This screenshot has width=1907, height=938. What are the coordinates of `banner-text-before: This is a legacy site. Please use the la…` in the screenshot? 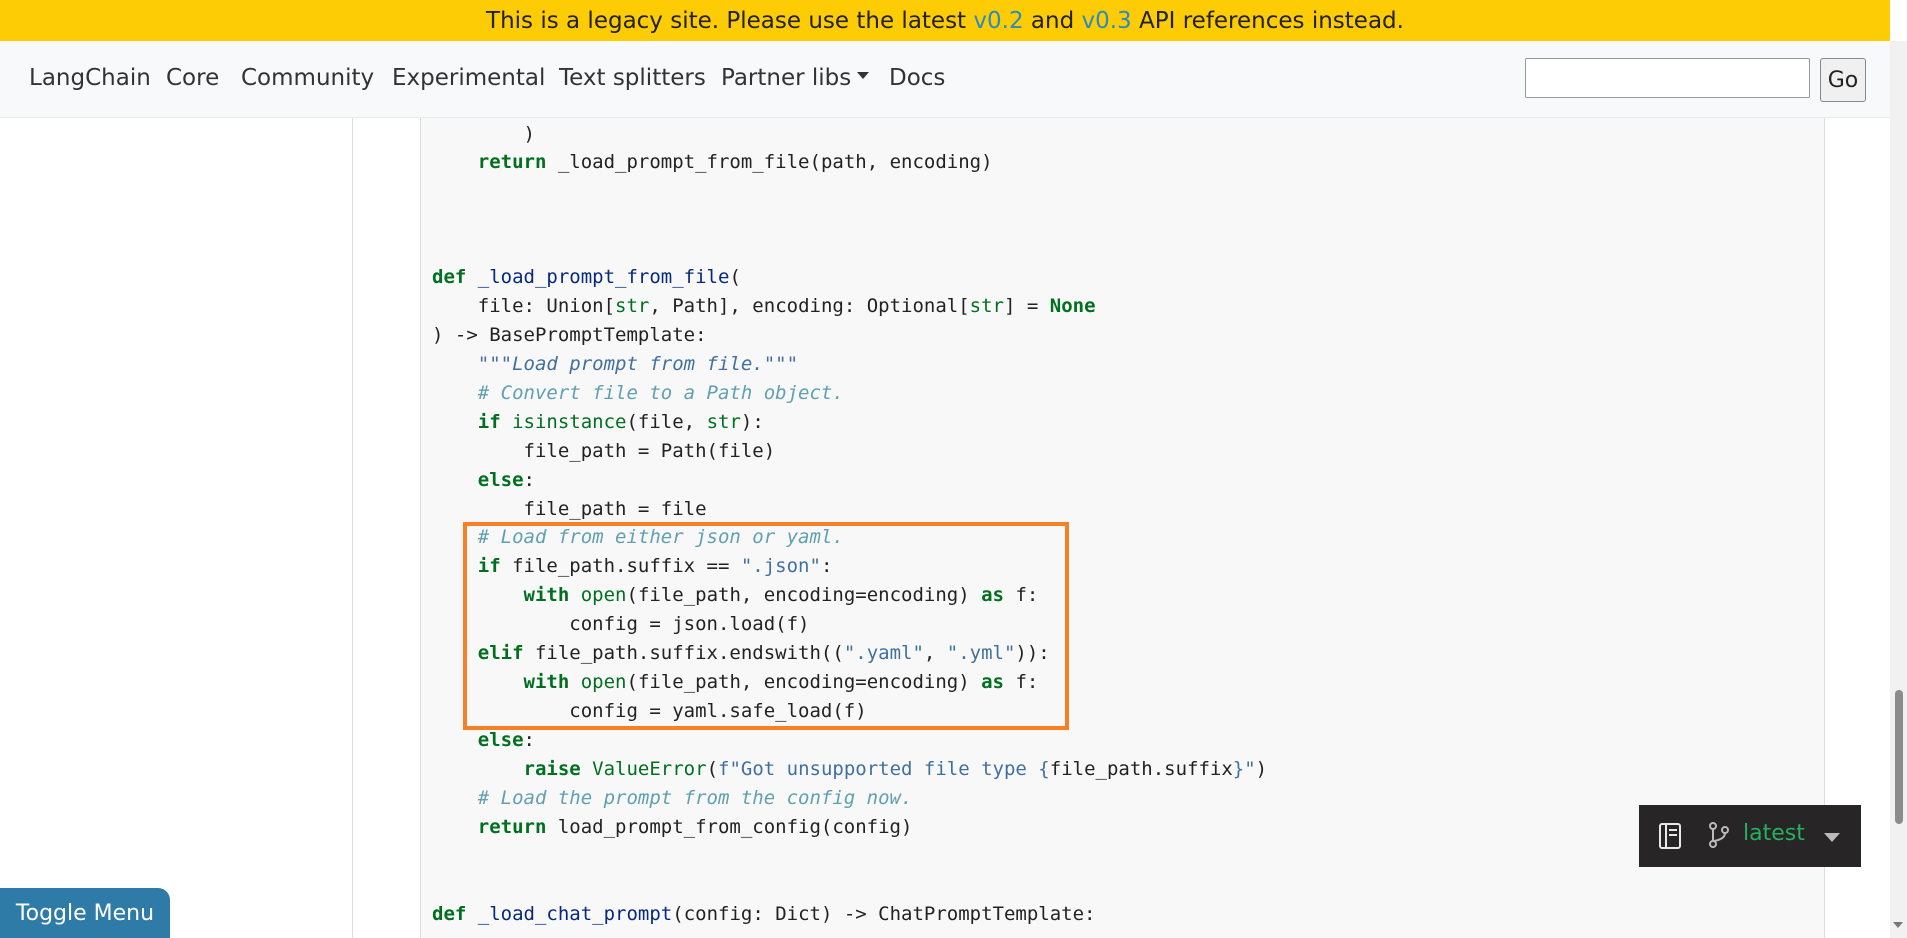 It's located at (730, 20).